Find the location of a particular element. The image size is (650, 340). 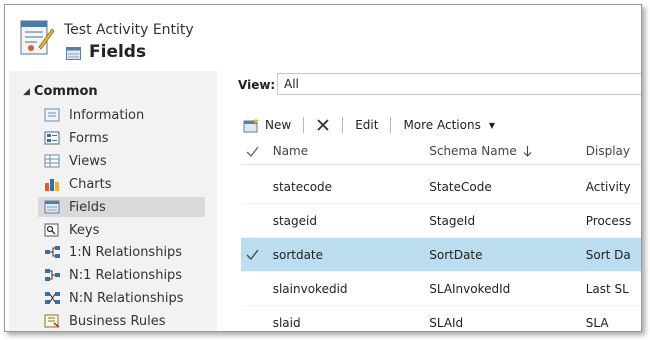

edit-button-label: Edit is located at coordinates (367, 125).